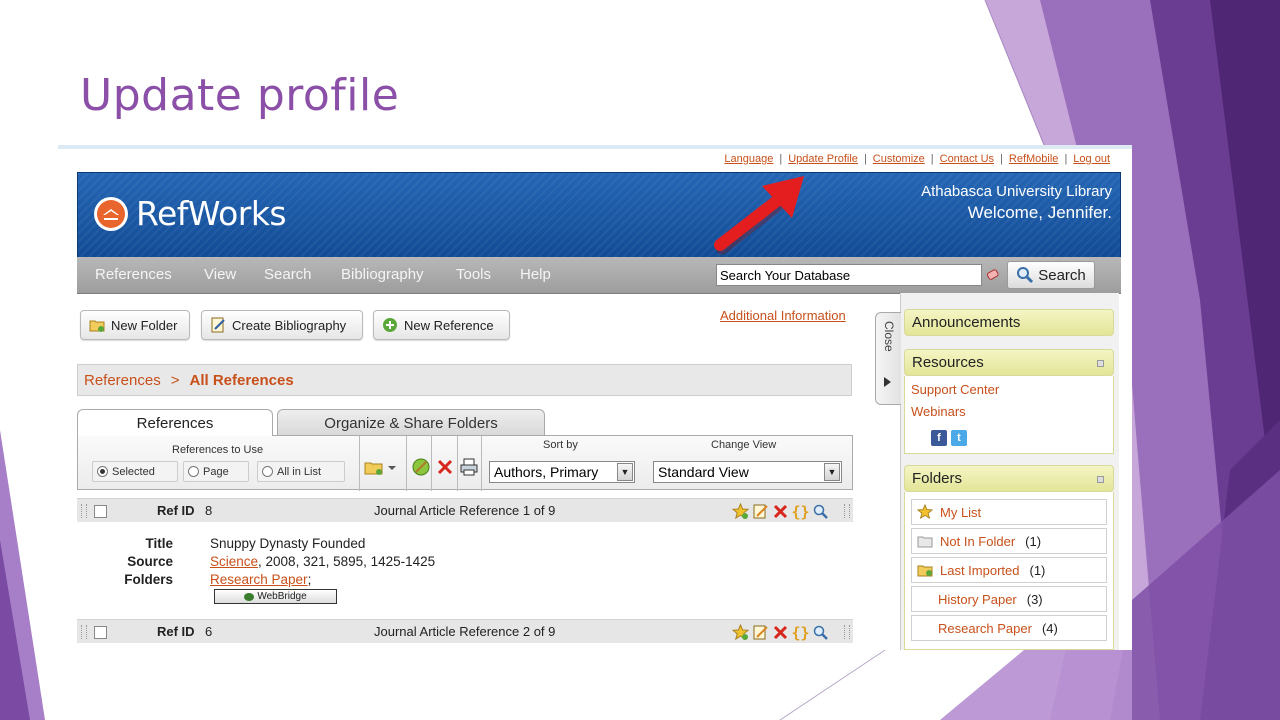 The image size is (1280, 720). I want to click on additional-information-link: Additional Information, so click(783, 315).